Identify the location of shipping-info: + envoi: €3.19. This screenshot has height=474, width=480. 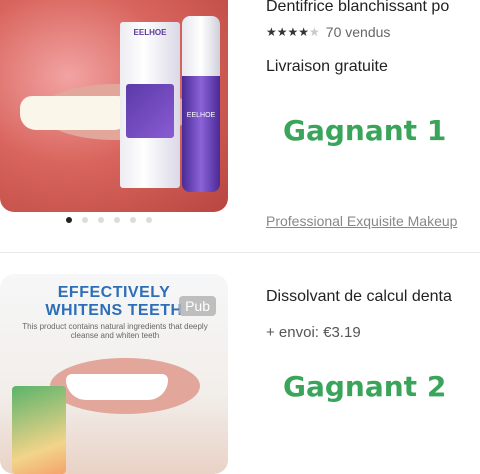
(313, 332).